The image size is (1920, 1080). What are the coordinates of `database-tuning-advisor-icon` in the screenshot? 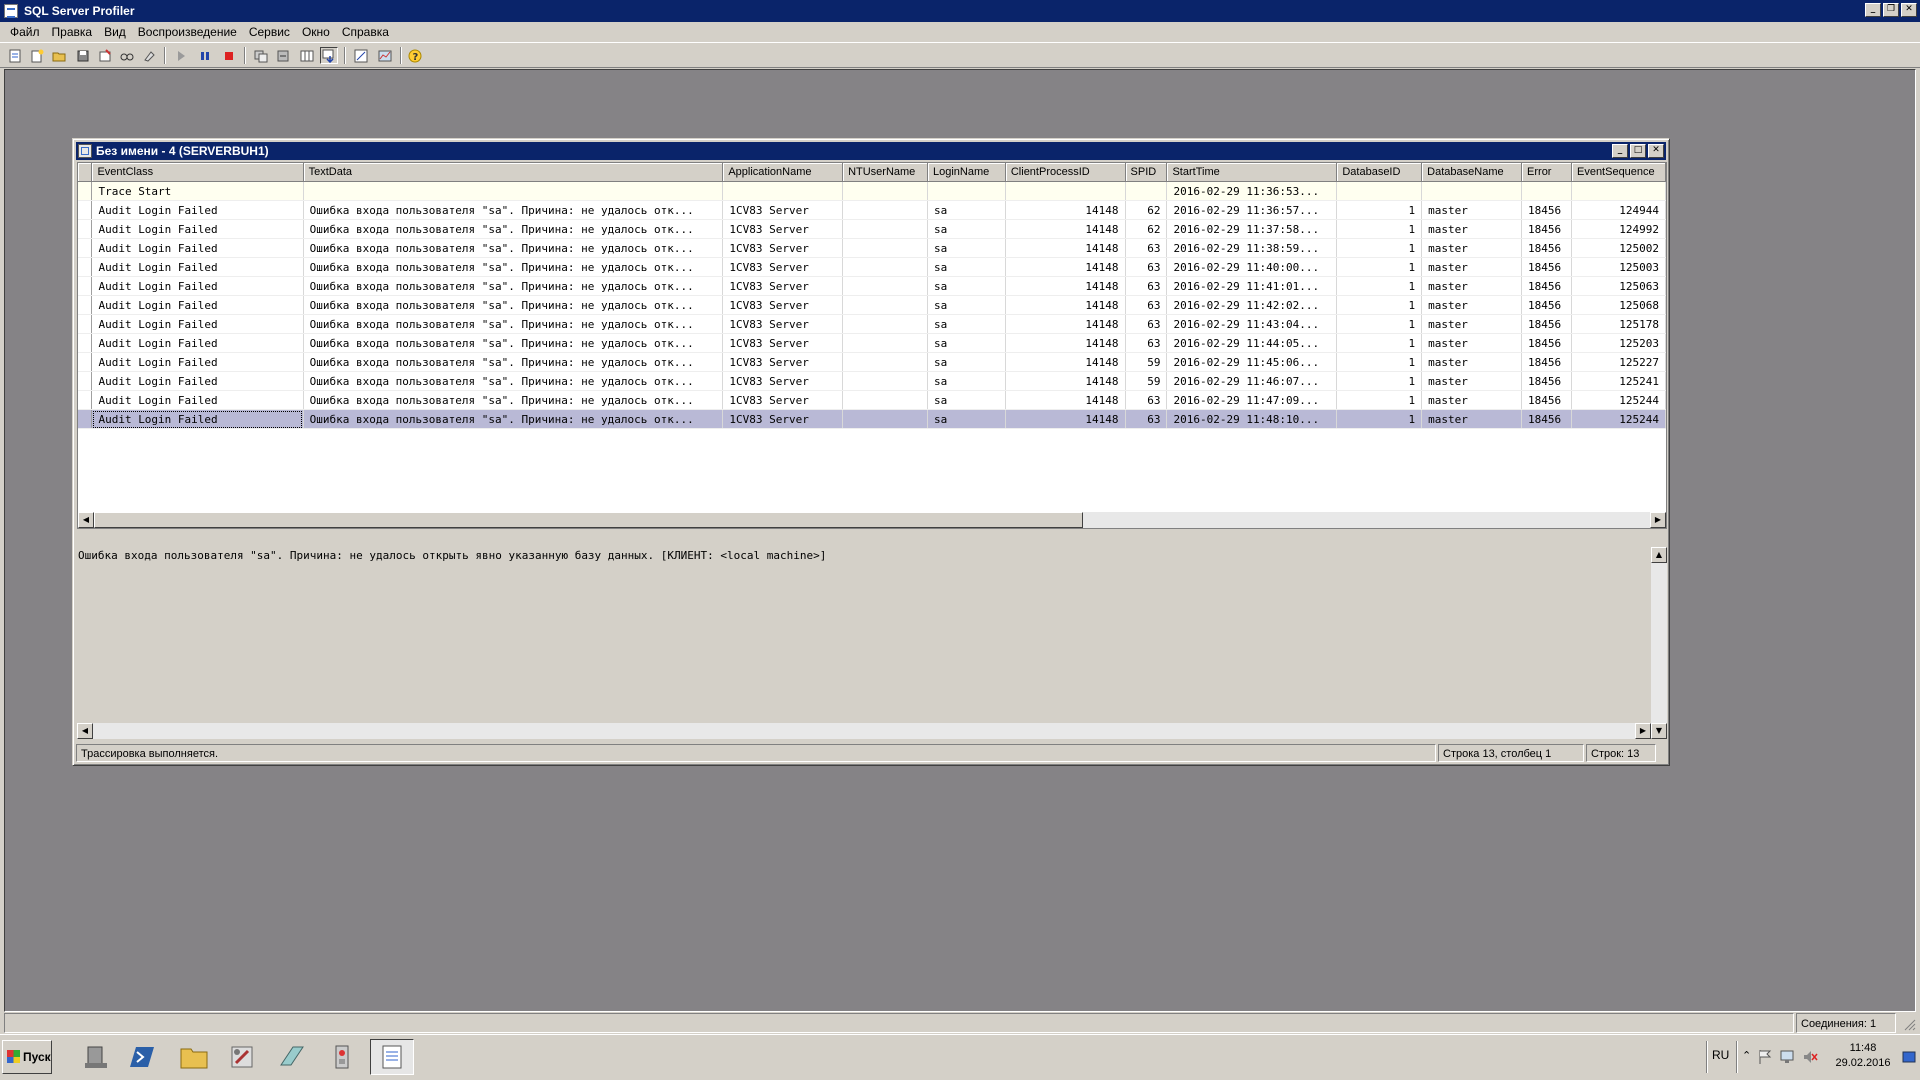 It's located at (361, 55).